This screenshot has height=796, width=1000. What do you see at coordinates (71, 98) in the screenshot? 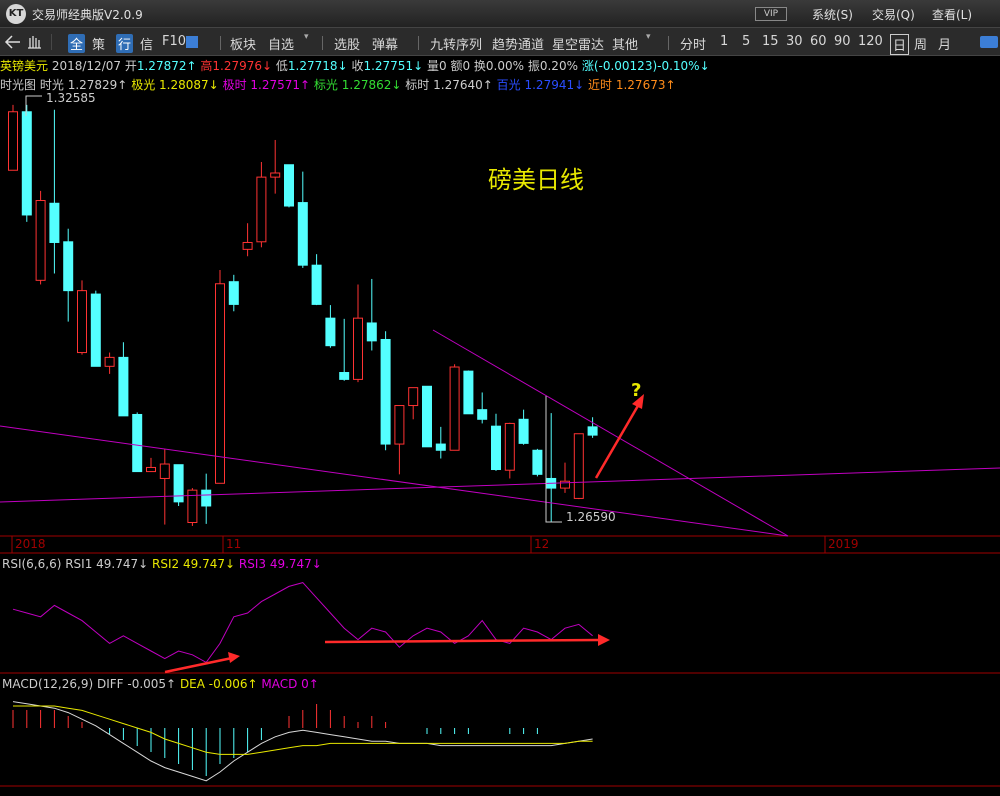
I see `high-price-label: 1.32585` at bounding box center [71, 98].